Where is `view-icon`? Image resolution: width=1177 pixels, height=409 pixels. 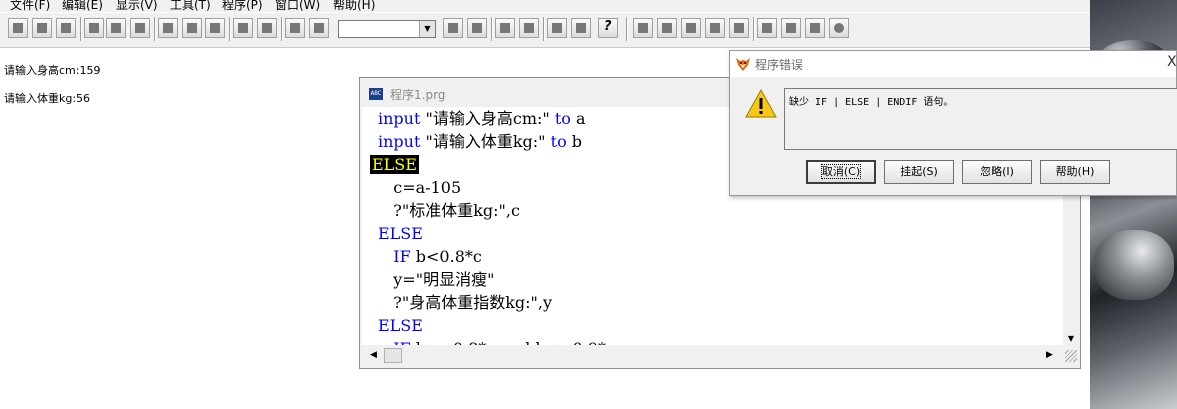
view-icon is located at coordinates (739, 28).